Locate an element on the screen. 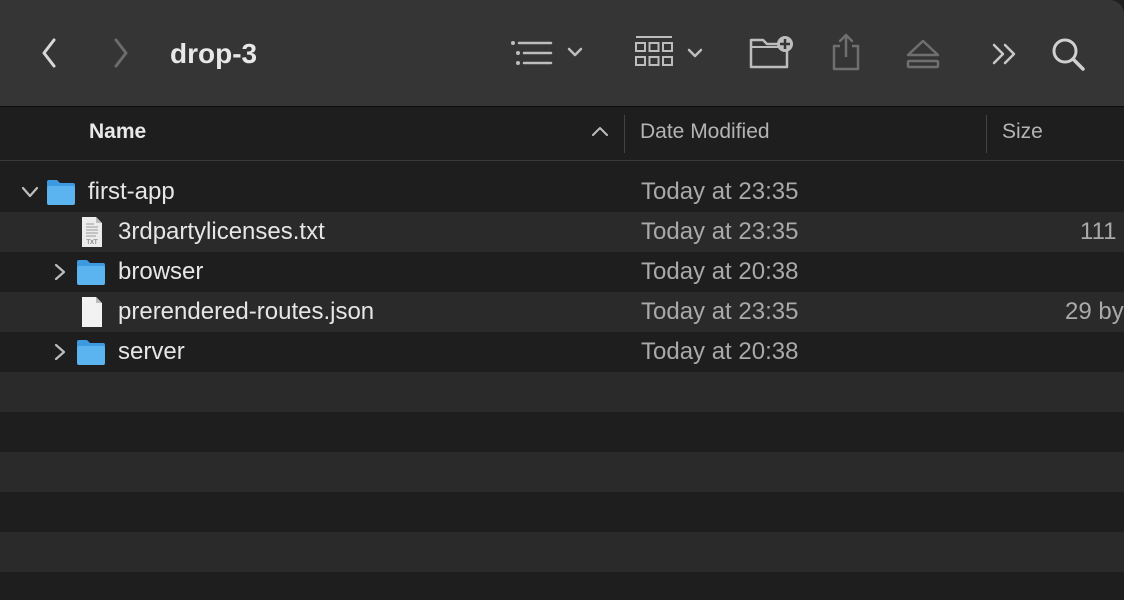 The height and width of the screenshot is (600, 1124). list-item: first-app Today at 23:35 is located at coordinates (562, 192).